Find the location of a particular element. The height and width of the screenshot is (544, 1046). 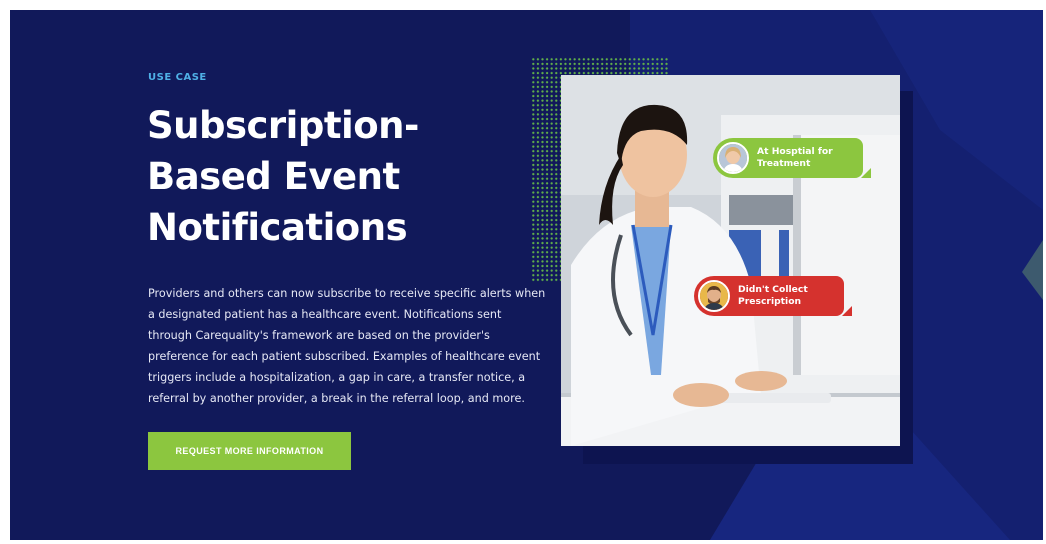

notification-prescription: Didn't Collect Prescription is located at coordinates (773, 296).